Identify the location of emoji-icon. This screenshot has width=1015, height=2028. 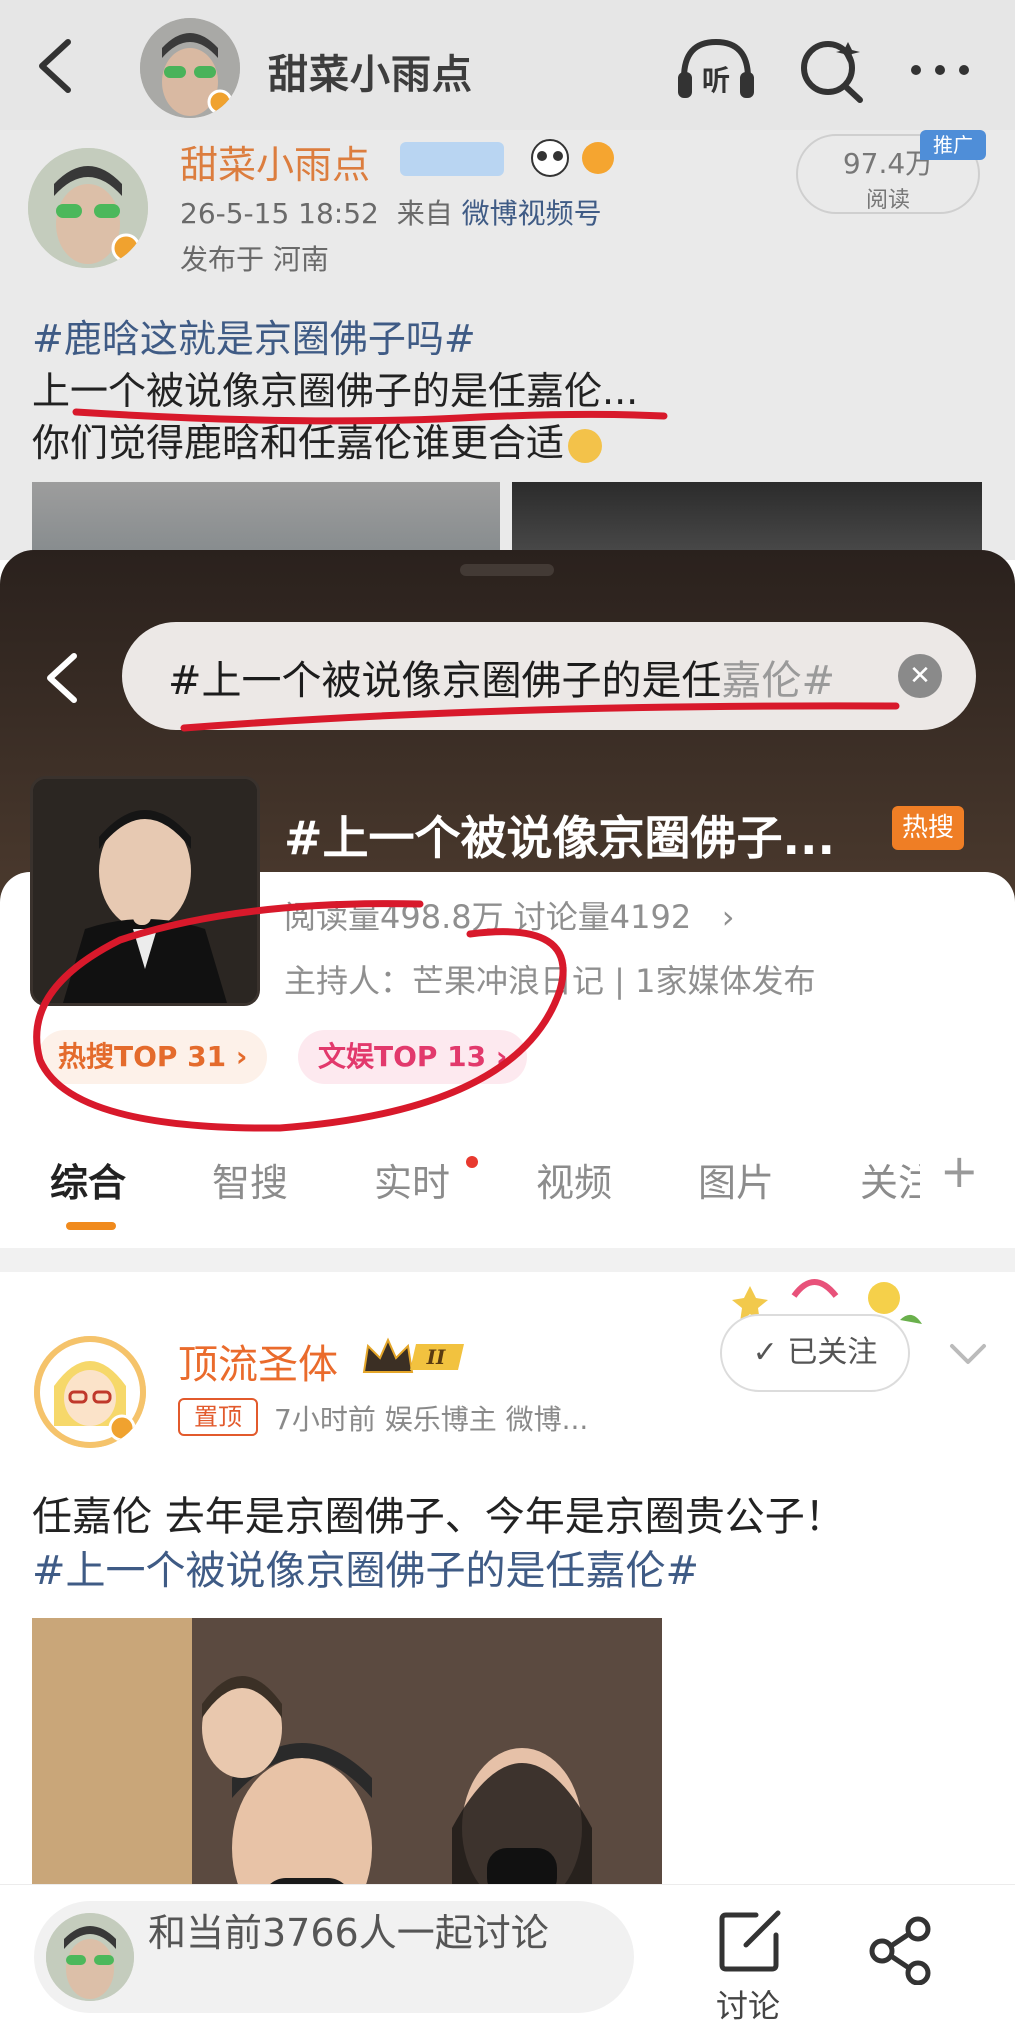
(585, 445).